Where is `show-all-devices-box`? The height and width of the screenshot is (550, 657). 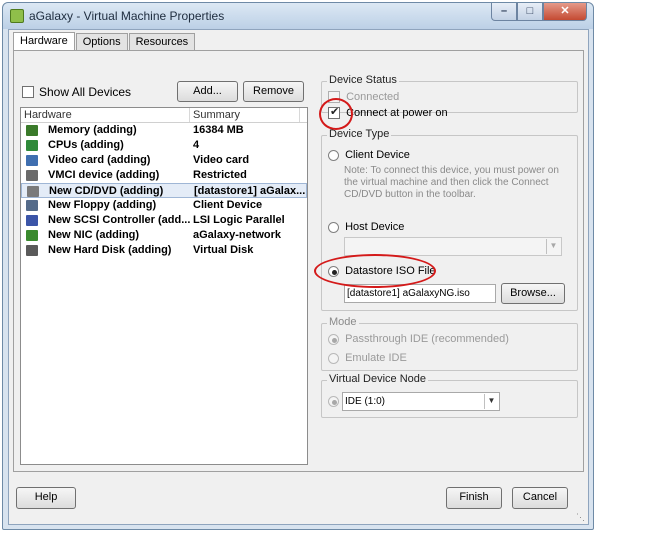 show-all-devices-box is located at coordinates (28, 91).